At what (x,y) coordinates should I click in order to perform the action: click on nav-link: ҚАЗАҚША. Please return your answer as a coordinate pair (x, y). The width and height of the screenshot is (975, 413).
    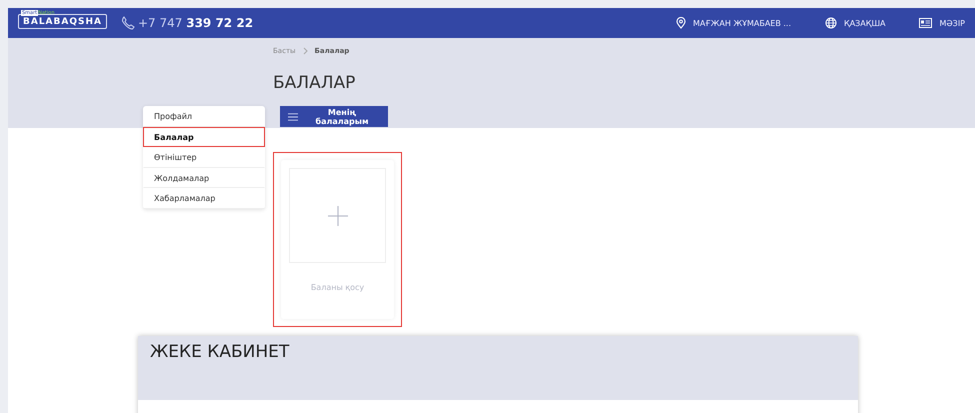
    Looking at the image, I should click on (865, 23).